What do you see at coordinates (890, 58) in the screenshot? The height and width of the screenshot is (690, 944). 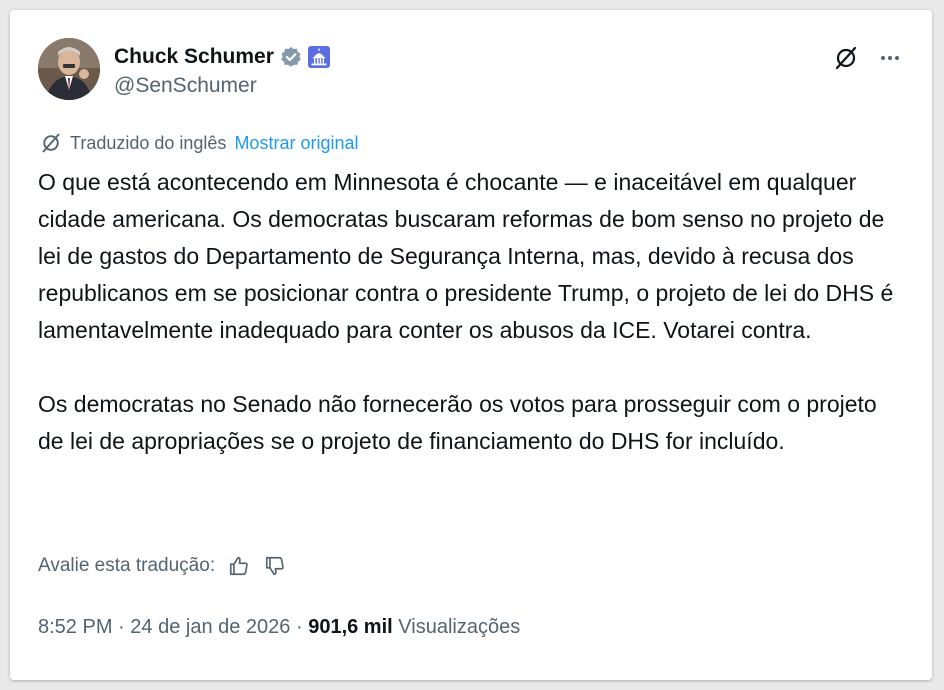 I see `more-options-icon` at bounding box center [890, 58].